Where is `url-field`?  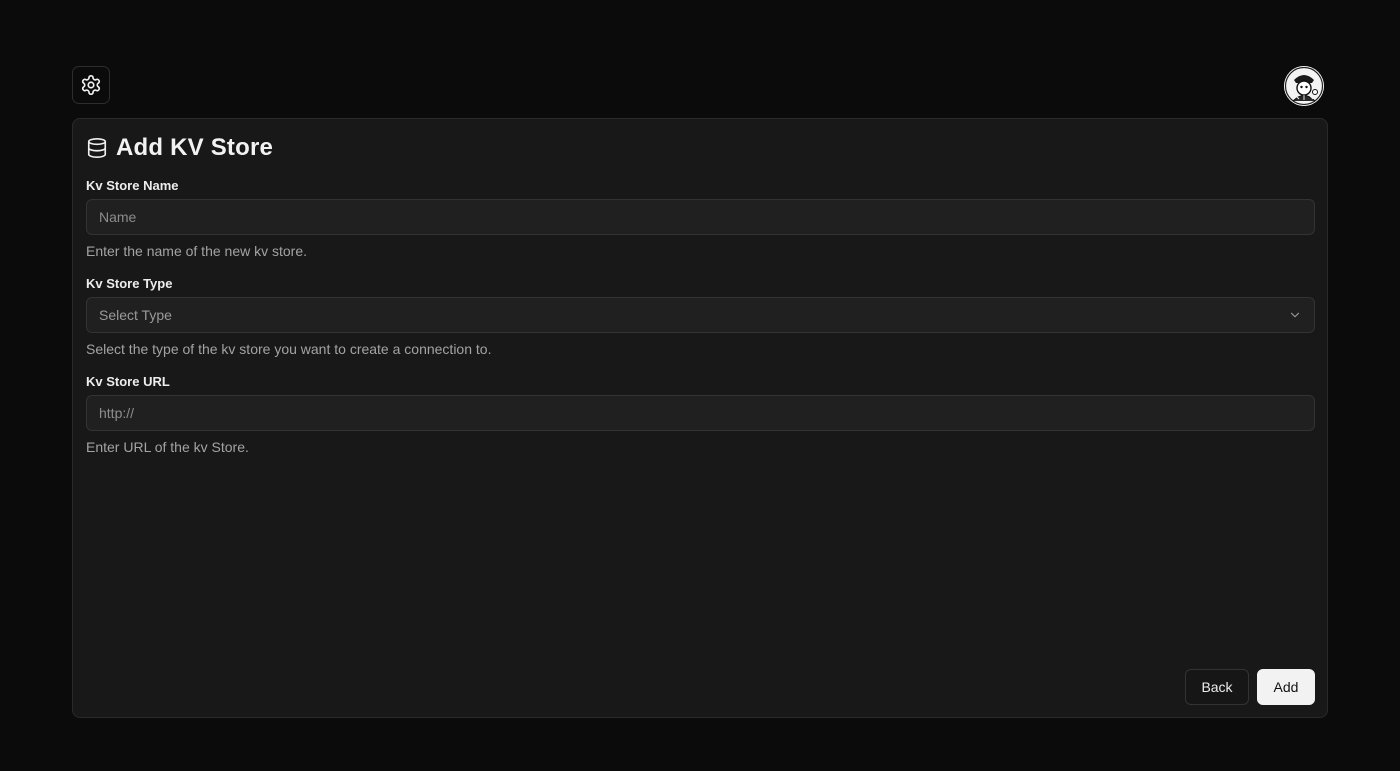
url-field is located at coordinates (700, 413).